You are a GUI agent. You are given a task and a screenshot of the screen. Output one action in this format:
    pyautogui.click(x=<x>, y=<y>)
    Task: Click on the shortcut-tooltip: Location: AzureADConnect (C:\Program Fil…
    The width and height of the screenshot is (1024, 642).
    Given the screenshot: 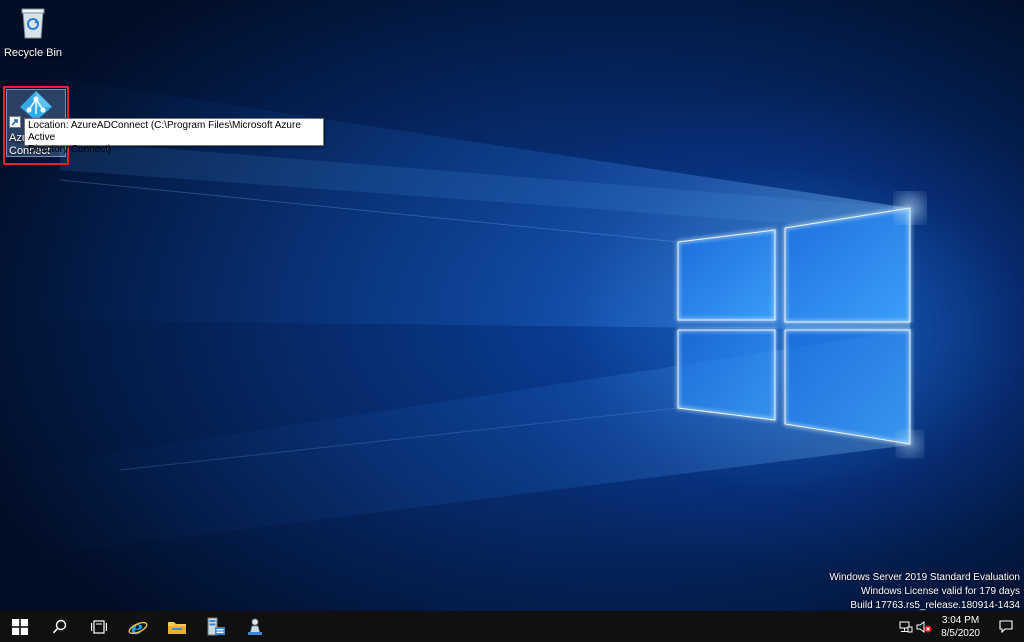 What is the action you would take?
    pyautogui.click(x=174, y=136)
    